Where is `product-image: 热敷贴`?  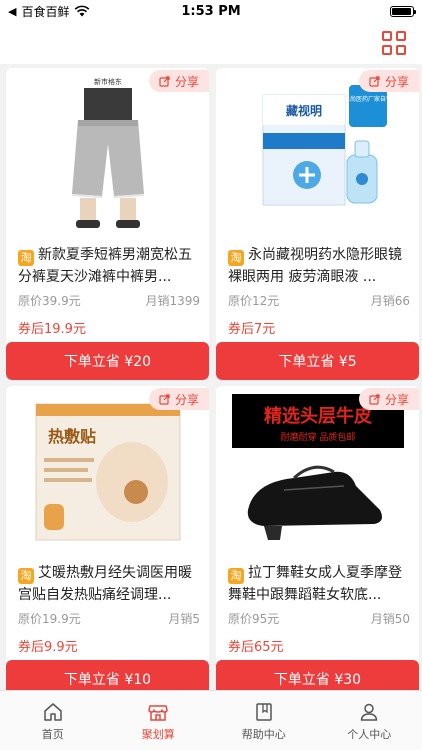 product-image: 热敷贴 is located at coordinates (107, 470).